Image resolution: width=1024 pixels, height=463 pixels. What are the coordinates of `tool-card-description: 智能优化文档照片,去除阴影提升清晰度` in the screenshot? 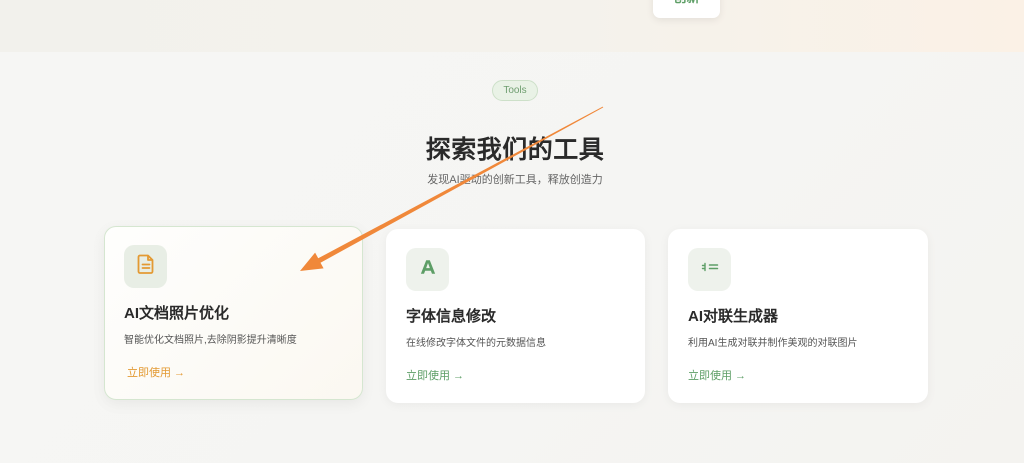 It's located at (210, 340).